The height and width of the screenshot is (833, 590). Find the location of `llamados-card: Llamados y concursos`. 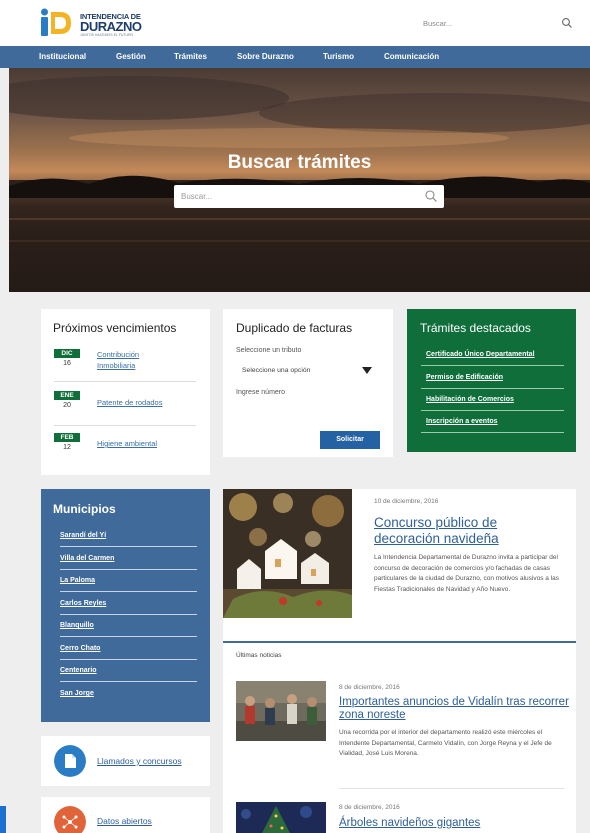

llamados-card: Llamados y concursos is located at coordinates (125, 761).